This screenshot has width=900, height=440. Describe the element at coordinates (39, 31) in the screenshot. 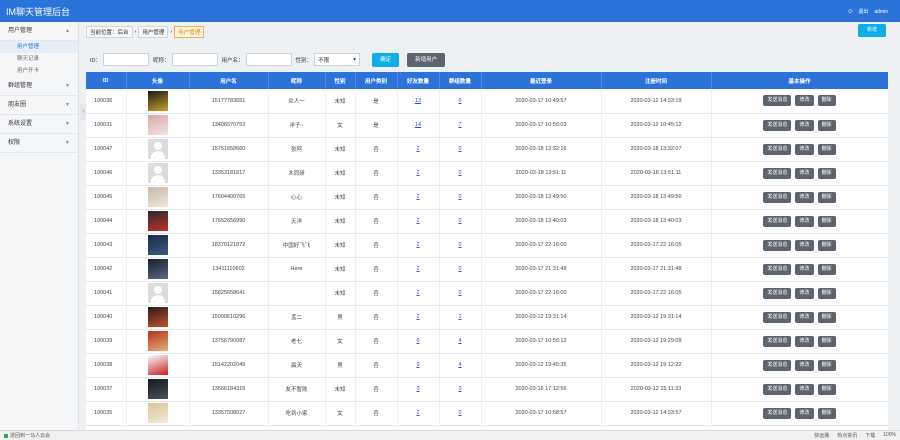

I see `sidebar-group: 用户管理 ▲` at that location.